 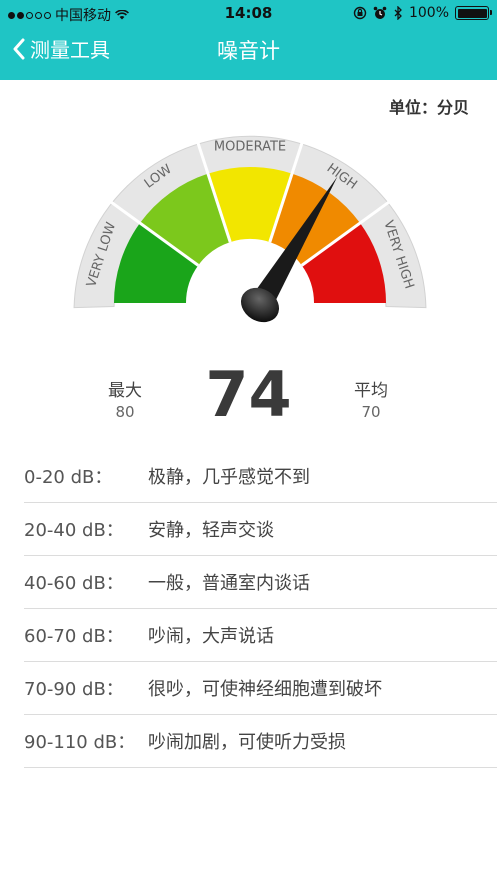 I want to click on status-right: 100%, so click(x=422, y=13).